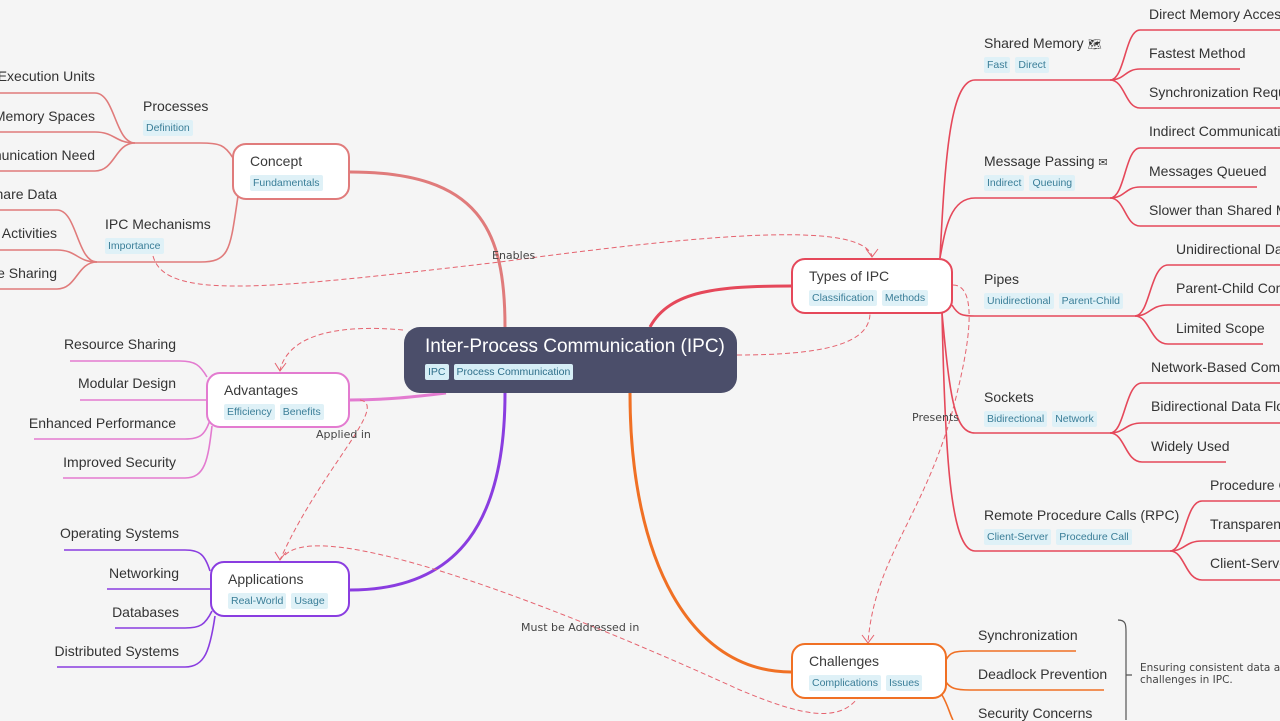 This screenshot has height=721, width=1280. Describe the element at coordinates (1032, 65) in the screenshot. I see `tag: Direct` at that location.